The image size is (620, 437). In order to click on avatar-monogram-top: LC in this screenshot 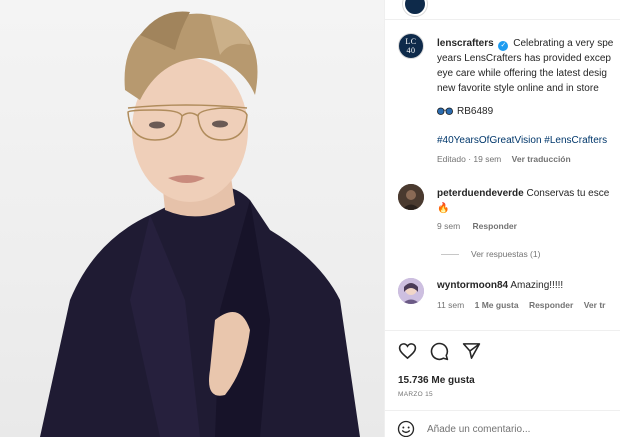, I will do `click(411, 41)`.